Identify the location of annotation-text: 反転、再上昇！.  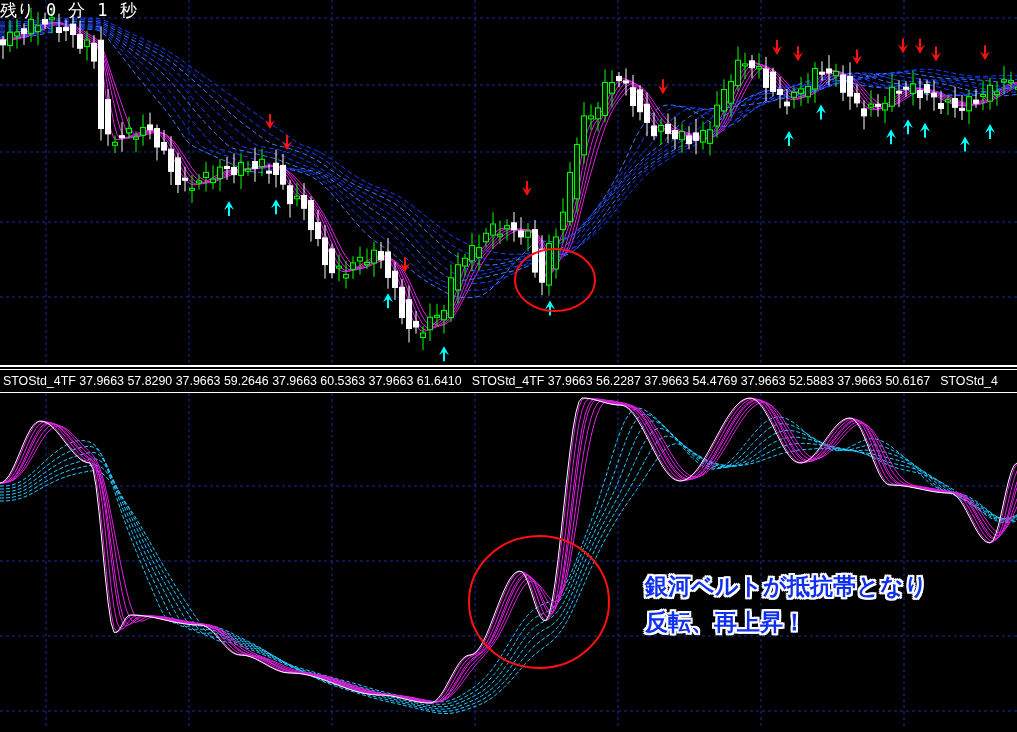
(726, 622).